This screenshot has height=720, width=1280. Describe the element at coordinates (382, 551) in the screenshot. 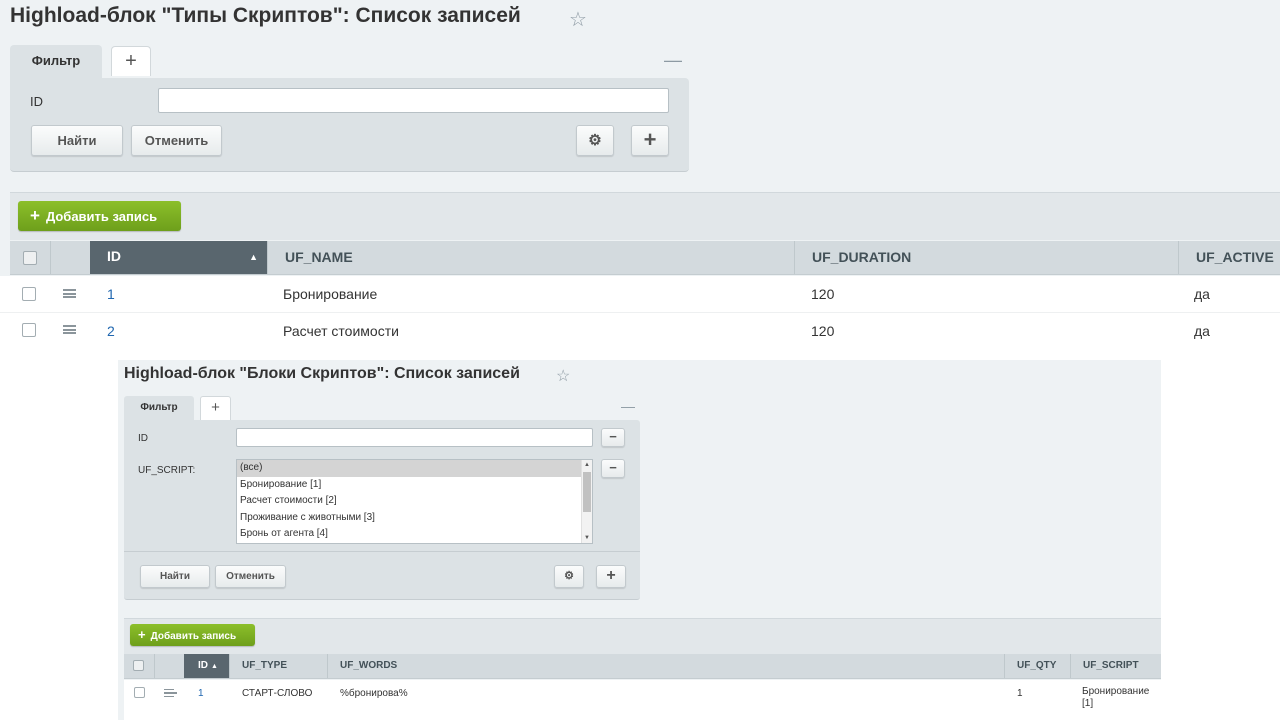

I see `filter-divider` at that location.